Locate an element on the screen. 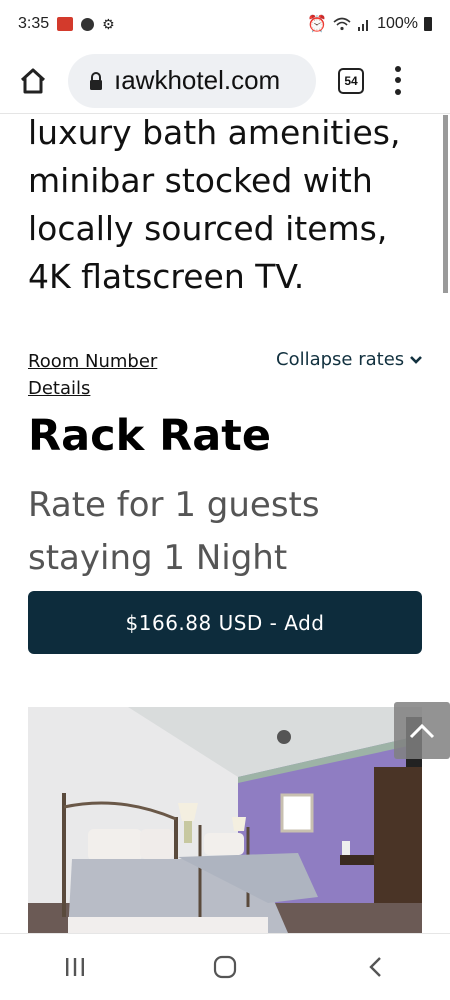  back-nav-button is located at coordinates (375, 967).